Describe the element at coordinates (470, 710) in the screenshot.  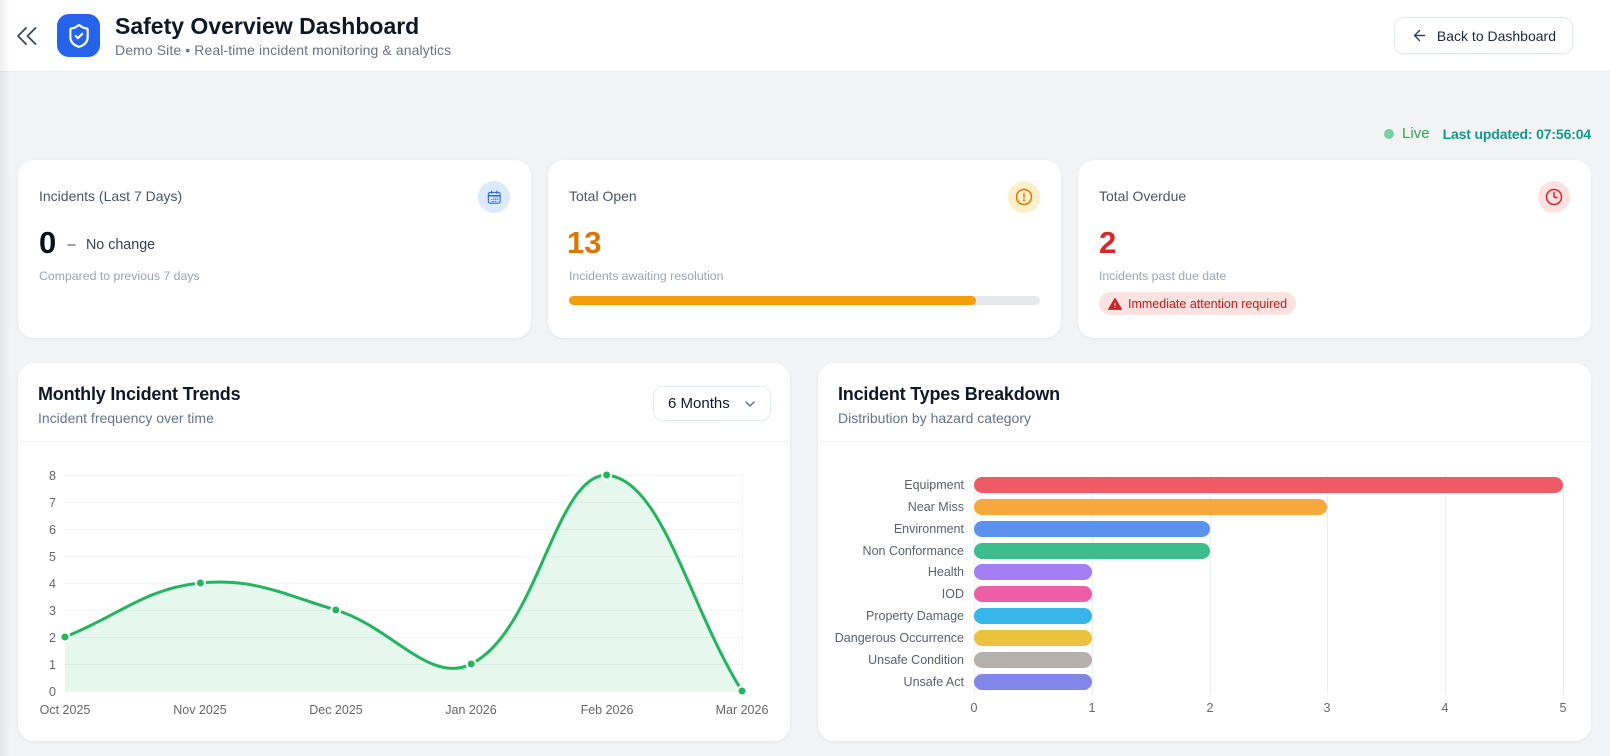
I see `svg-text: Jan 2026` at that location.